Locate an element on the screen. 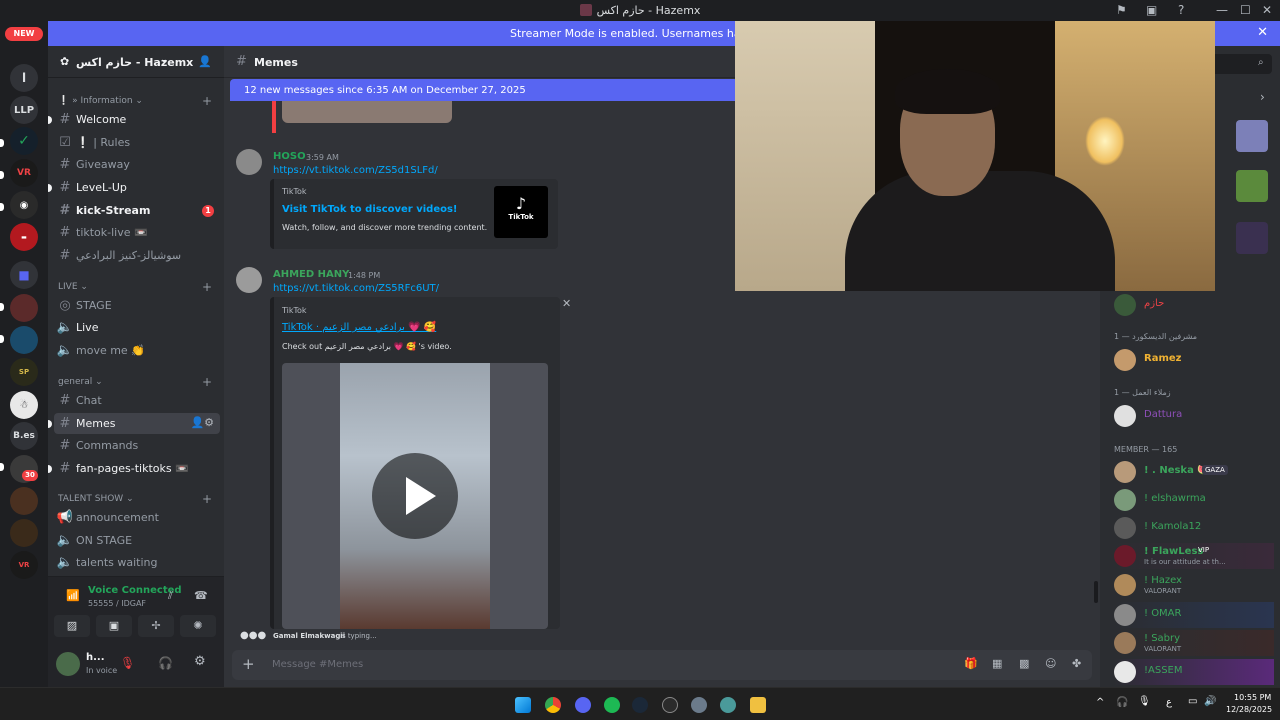 The image size is (1280, 720). server-icon: ✓ is located at coordinates (24, 141).